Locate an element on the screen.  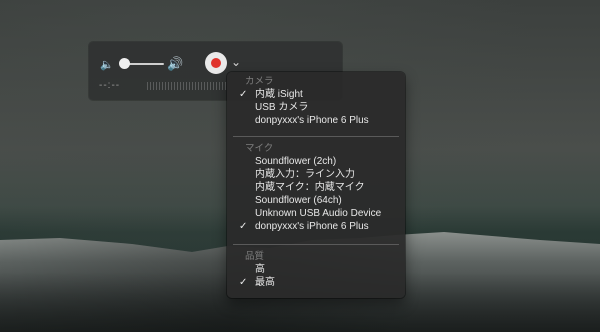
menu-item-mic-soundflower-64ch: Soundflower (64ch) is located at coordinates (316, 200).